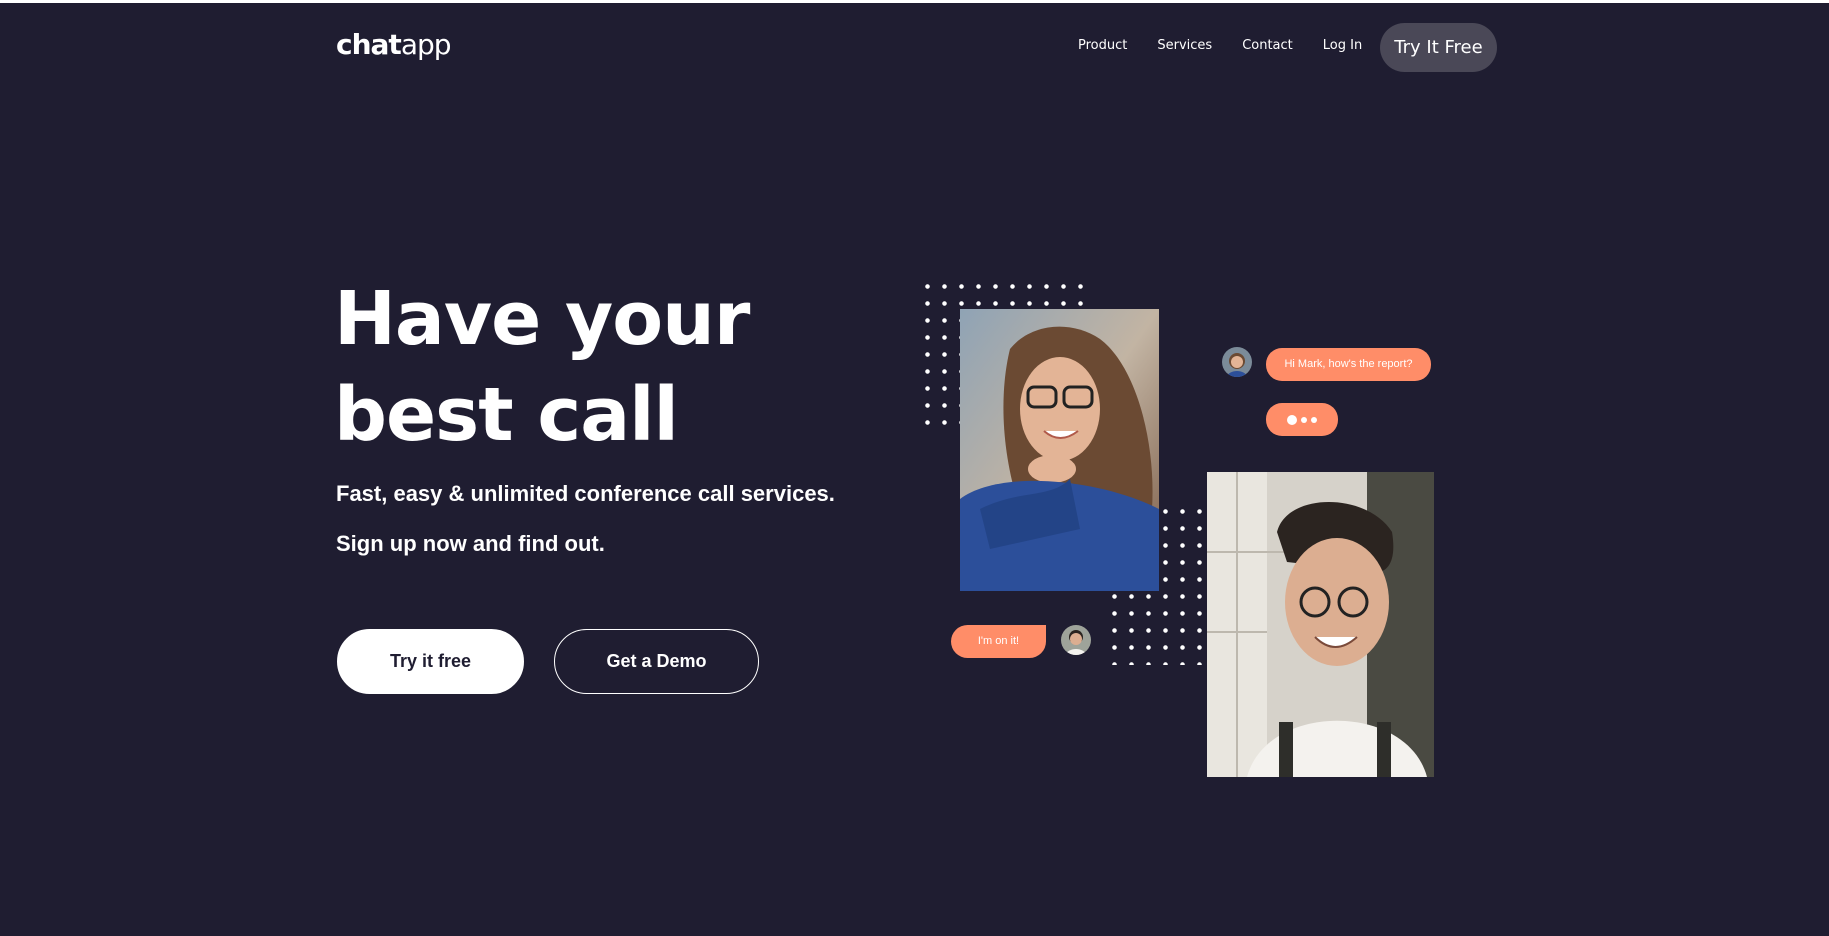 The image size is (1829, 936). I want to click on try-it-free-button: Try it free, so click(430, 661).